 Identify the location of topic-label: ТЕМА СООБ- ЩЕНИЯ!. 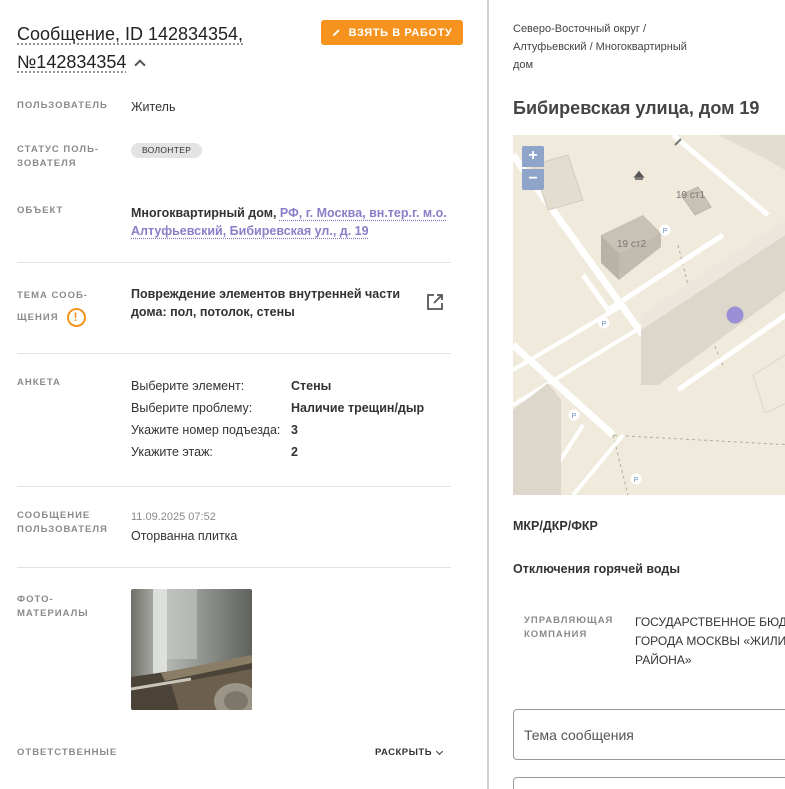
(52, 307).